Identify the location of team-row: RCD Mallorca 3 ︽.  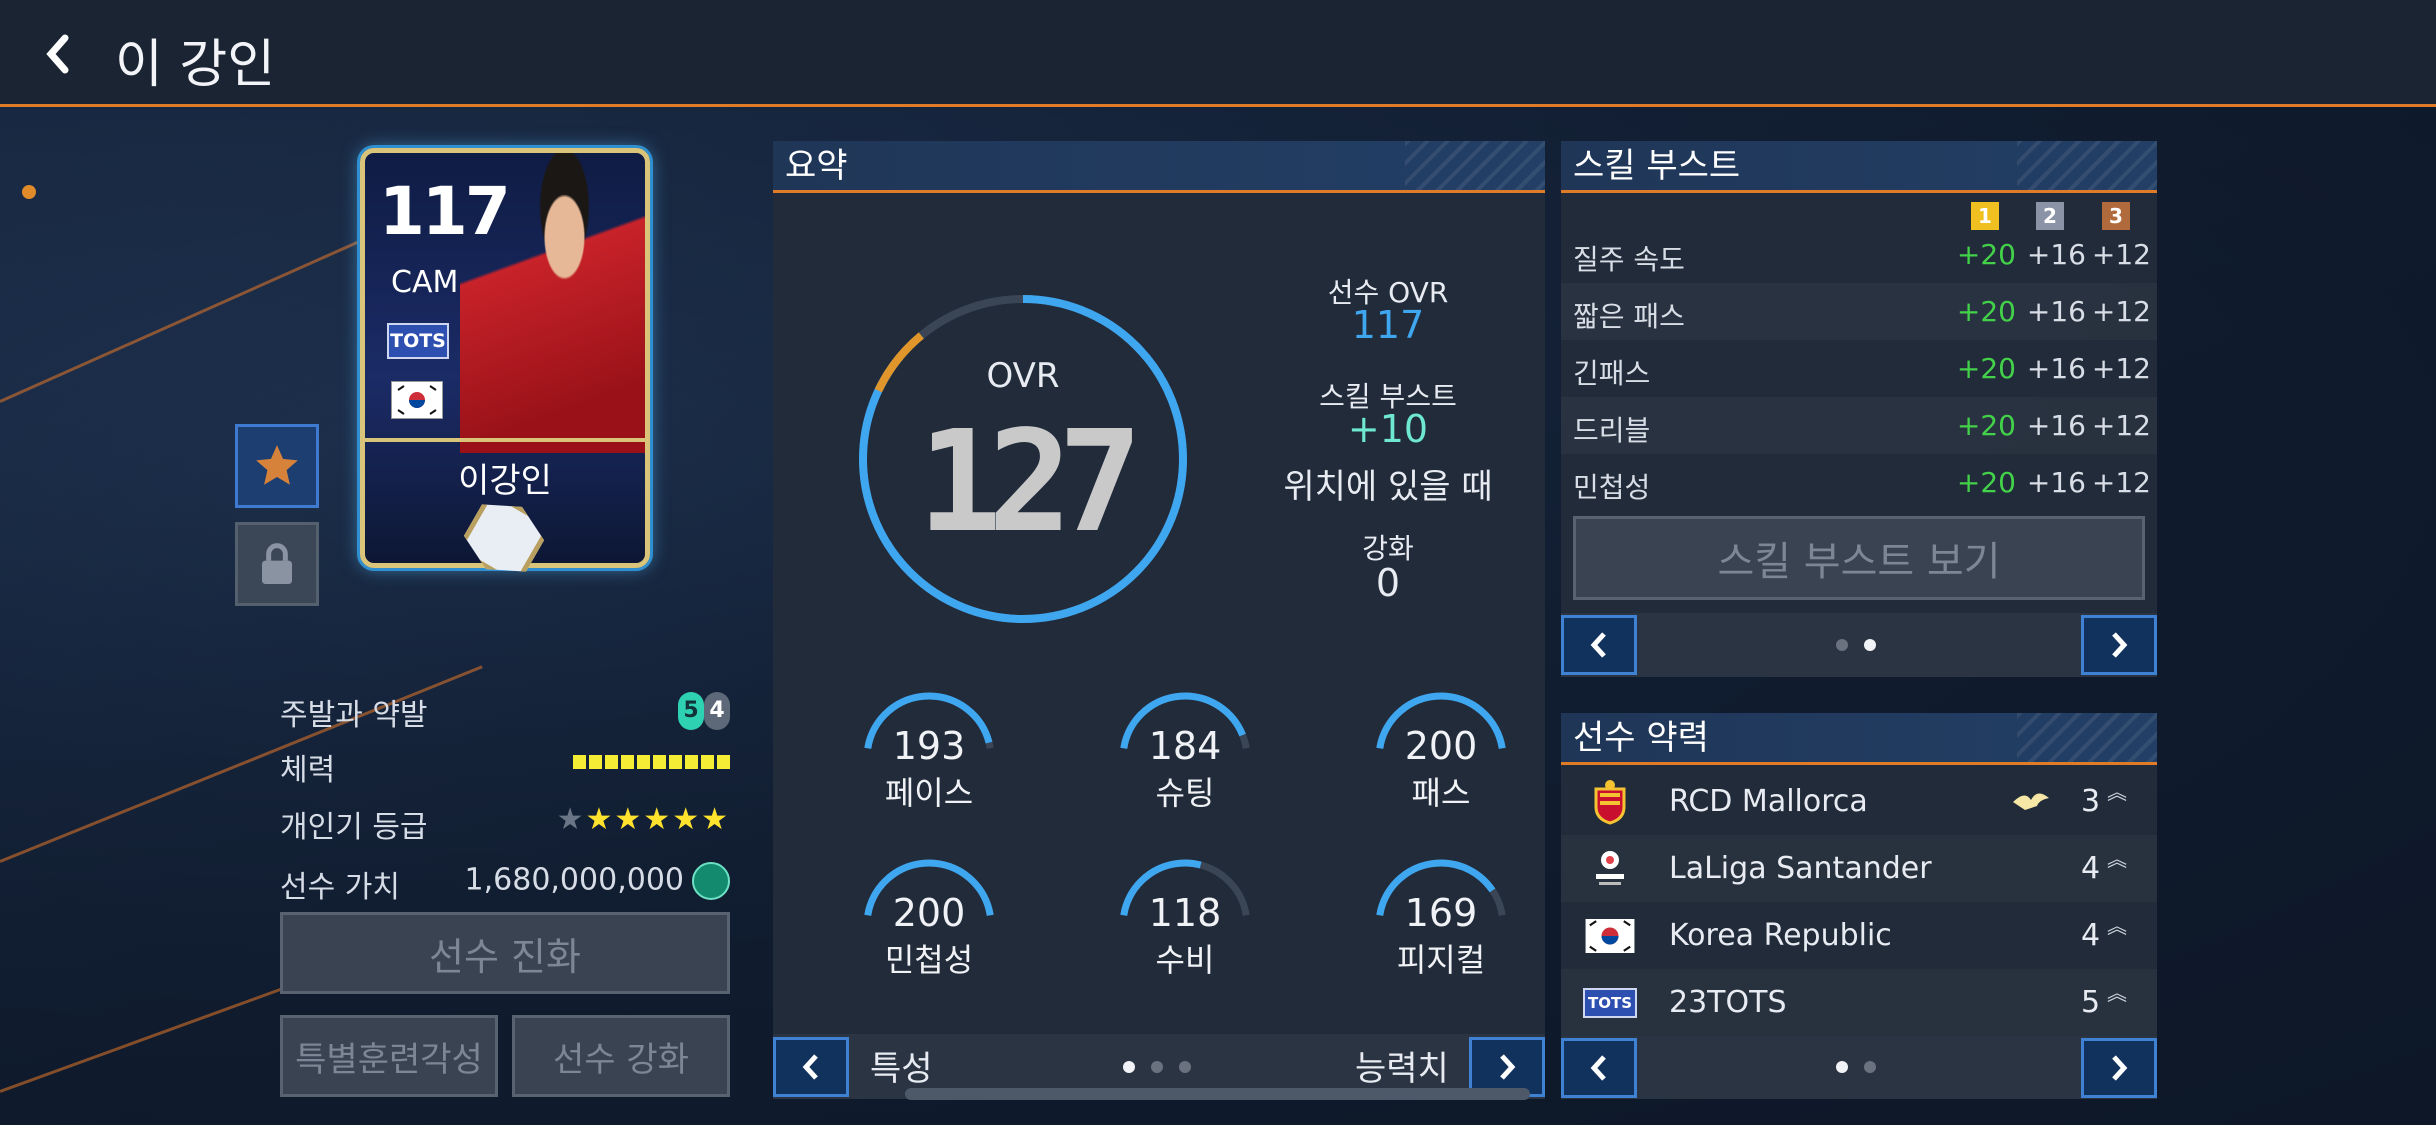
(1859, 801).